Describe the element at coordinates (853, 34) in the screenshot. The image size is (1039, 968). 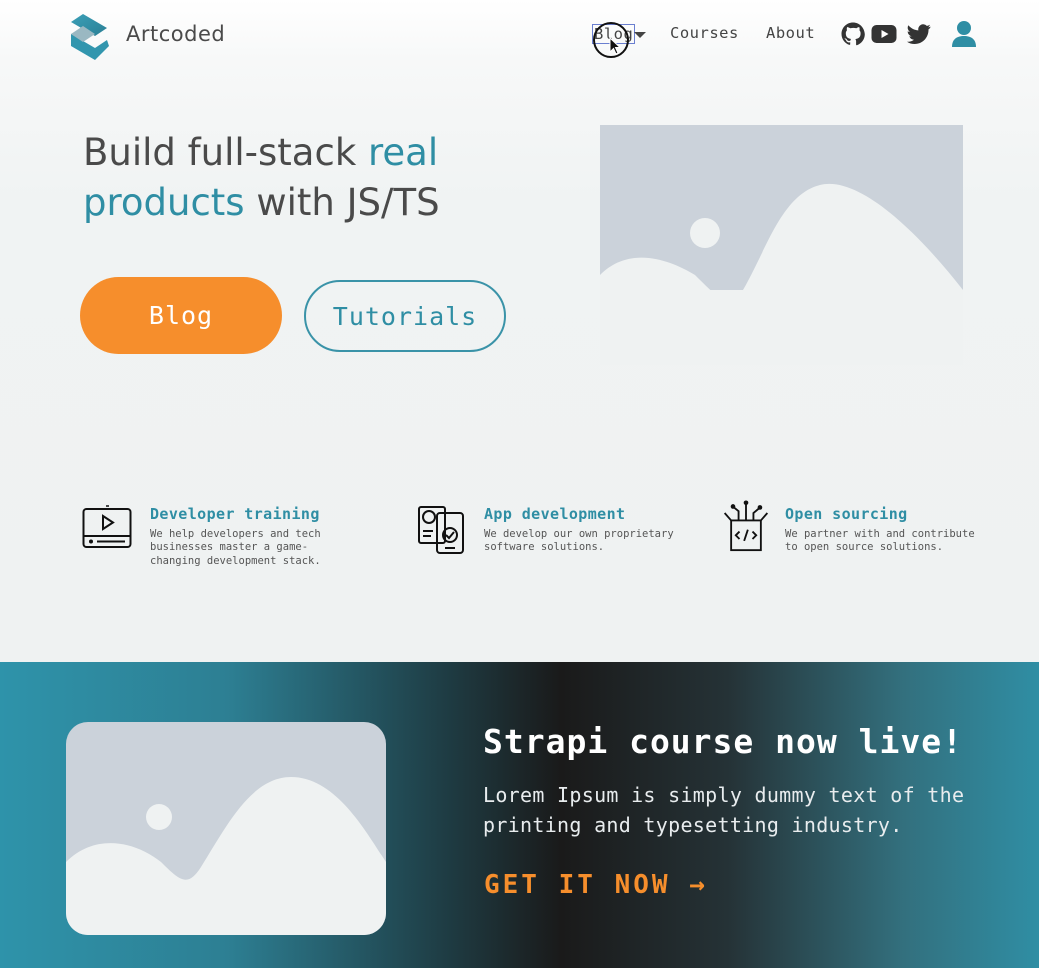
I see `github-icon` at that location.